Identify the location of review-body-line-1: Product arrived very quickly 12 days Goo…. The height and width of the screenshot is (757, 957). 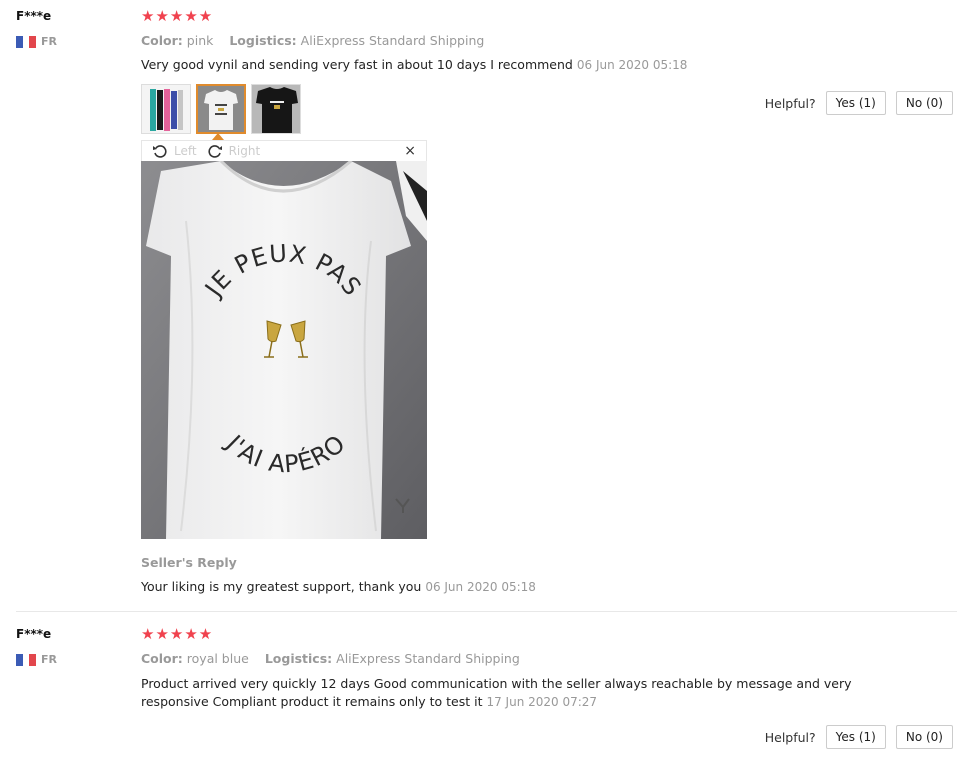
(496, 683).